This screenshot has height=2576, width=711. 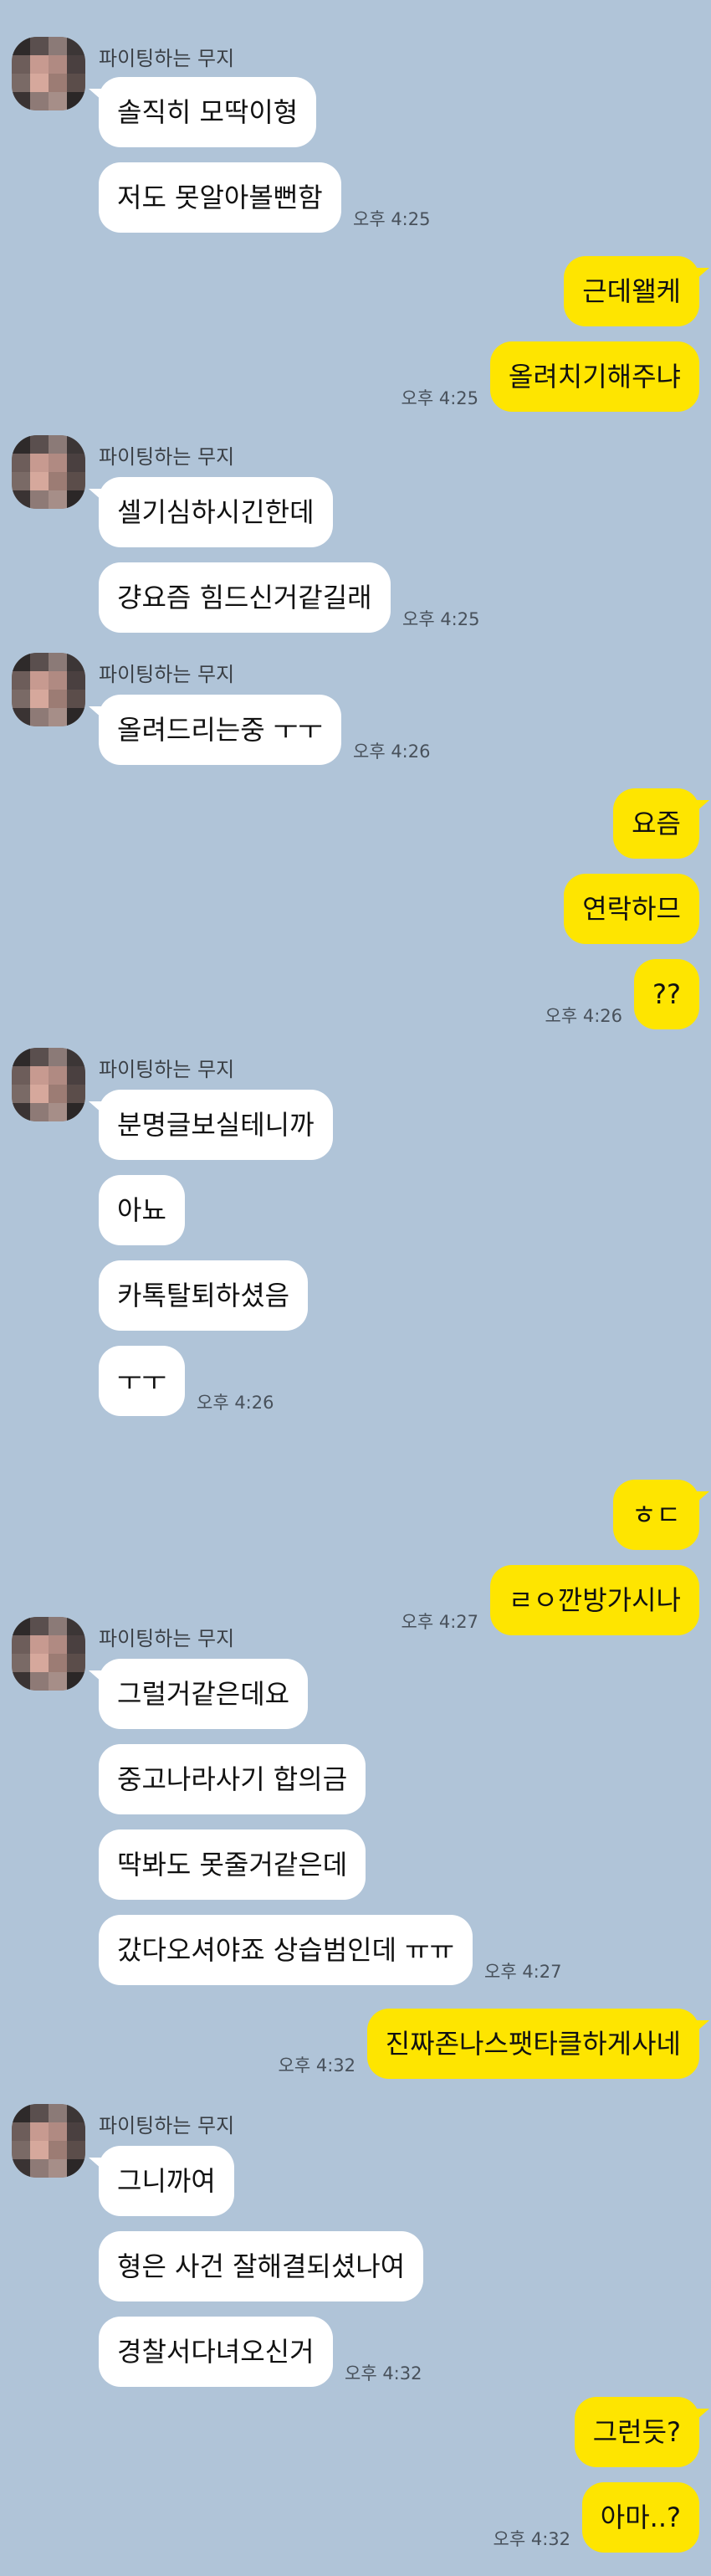 I want to click on sent-message-bubble: 연락하므, so click(x=631, y=909).